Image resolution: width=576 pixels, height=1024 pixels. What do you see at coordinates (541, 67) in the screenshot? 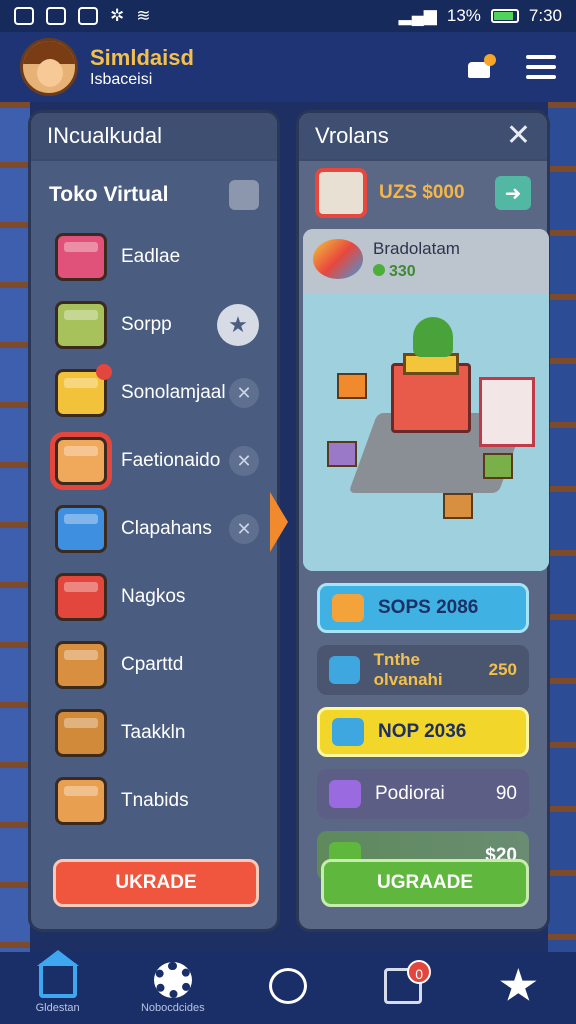
I see `menu-icon` at bounding box center [541, 67].